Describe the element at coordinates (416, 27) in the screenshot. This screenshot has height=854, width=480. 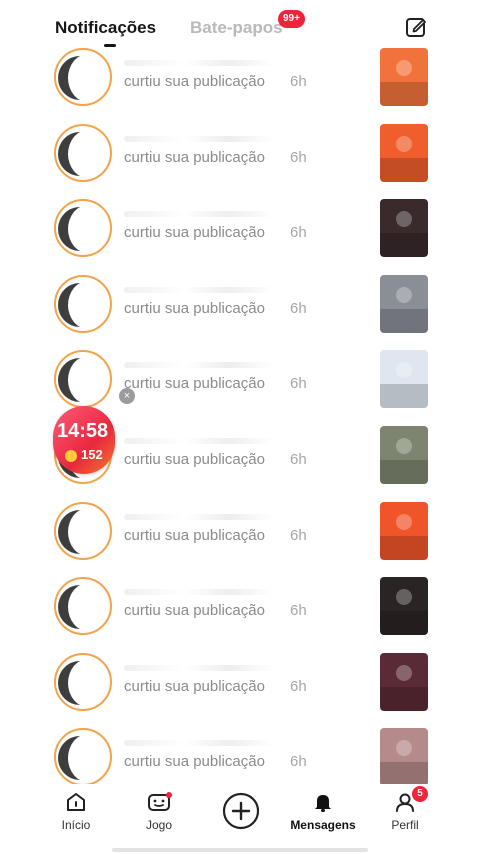
I see `compose-icon` at that location.